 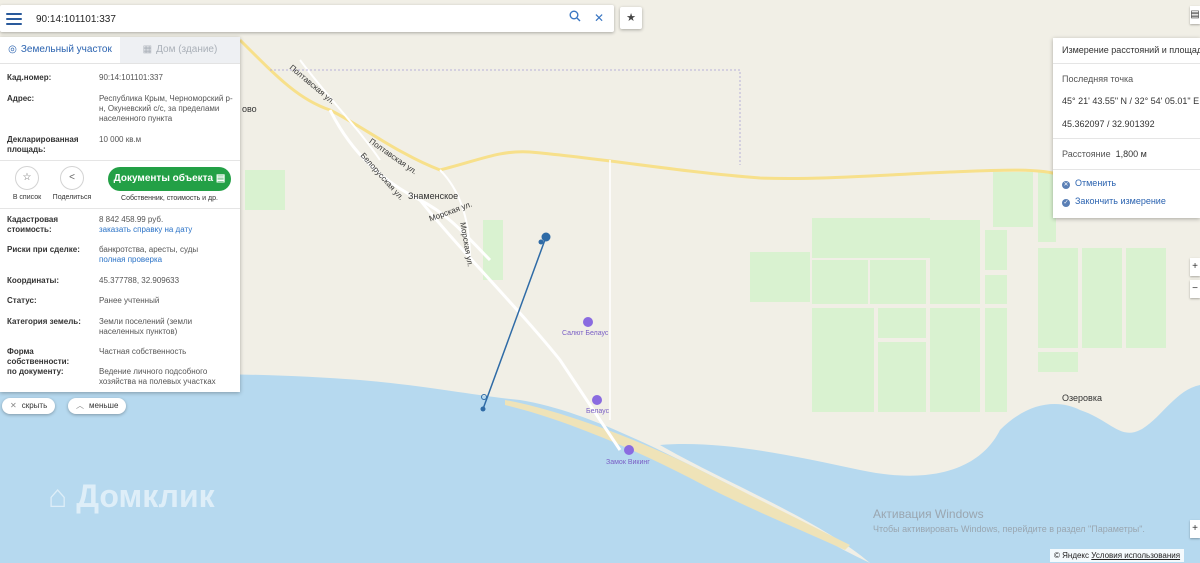 What do you see at coordinates (58, 496) in the screenshot?
I see `house-logo-icon: ⌂` at bounding box center [58, 496].